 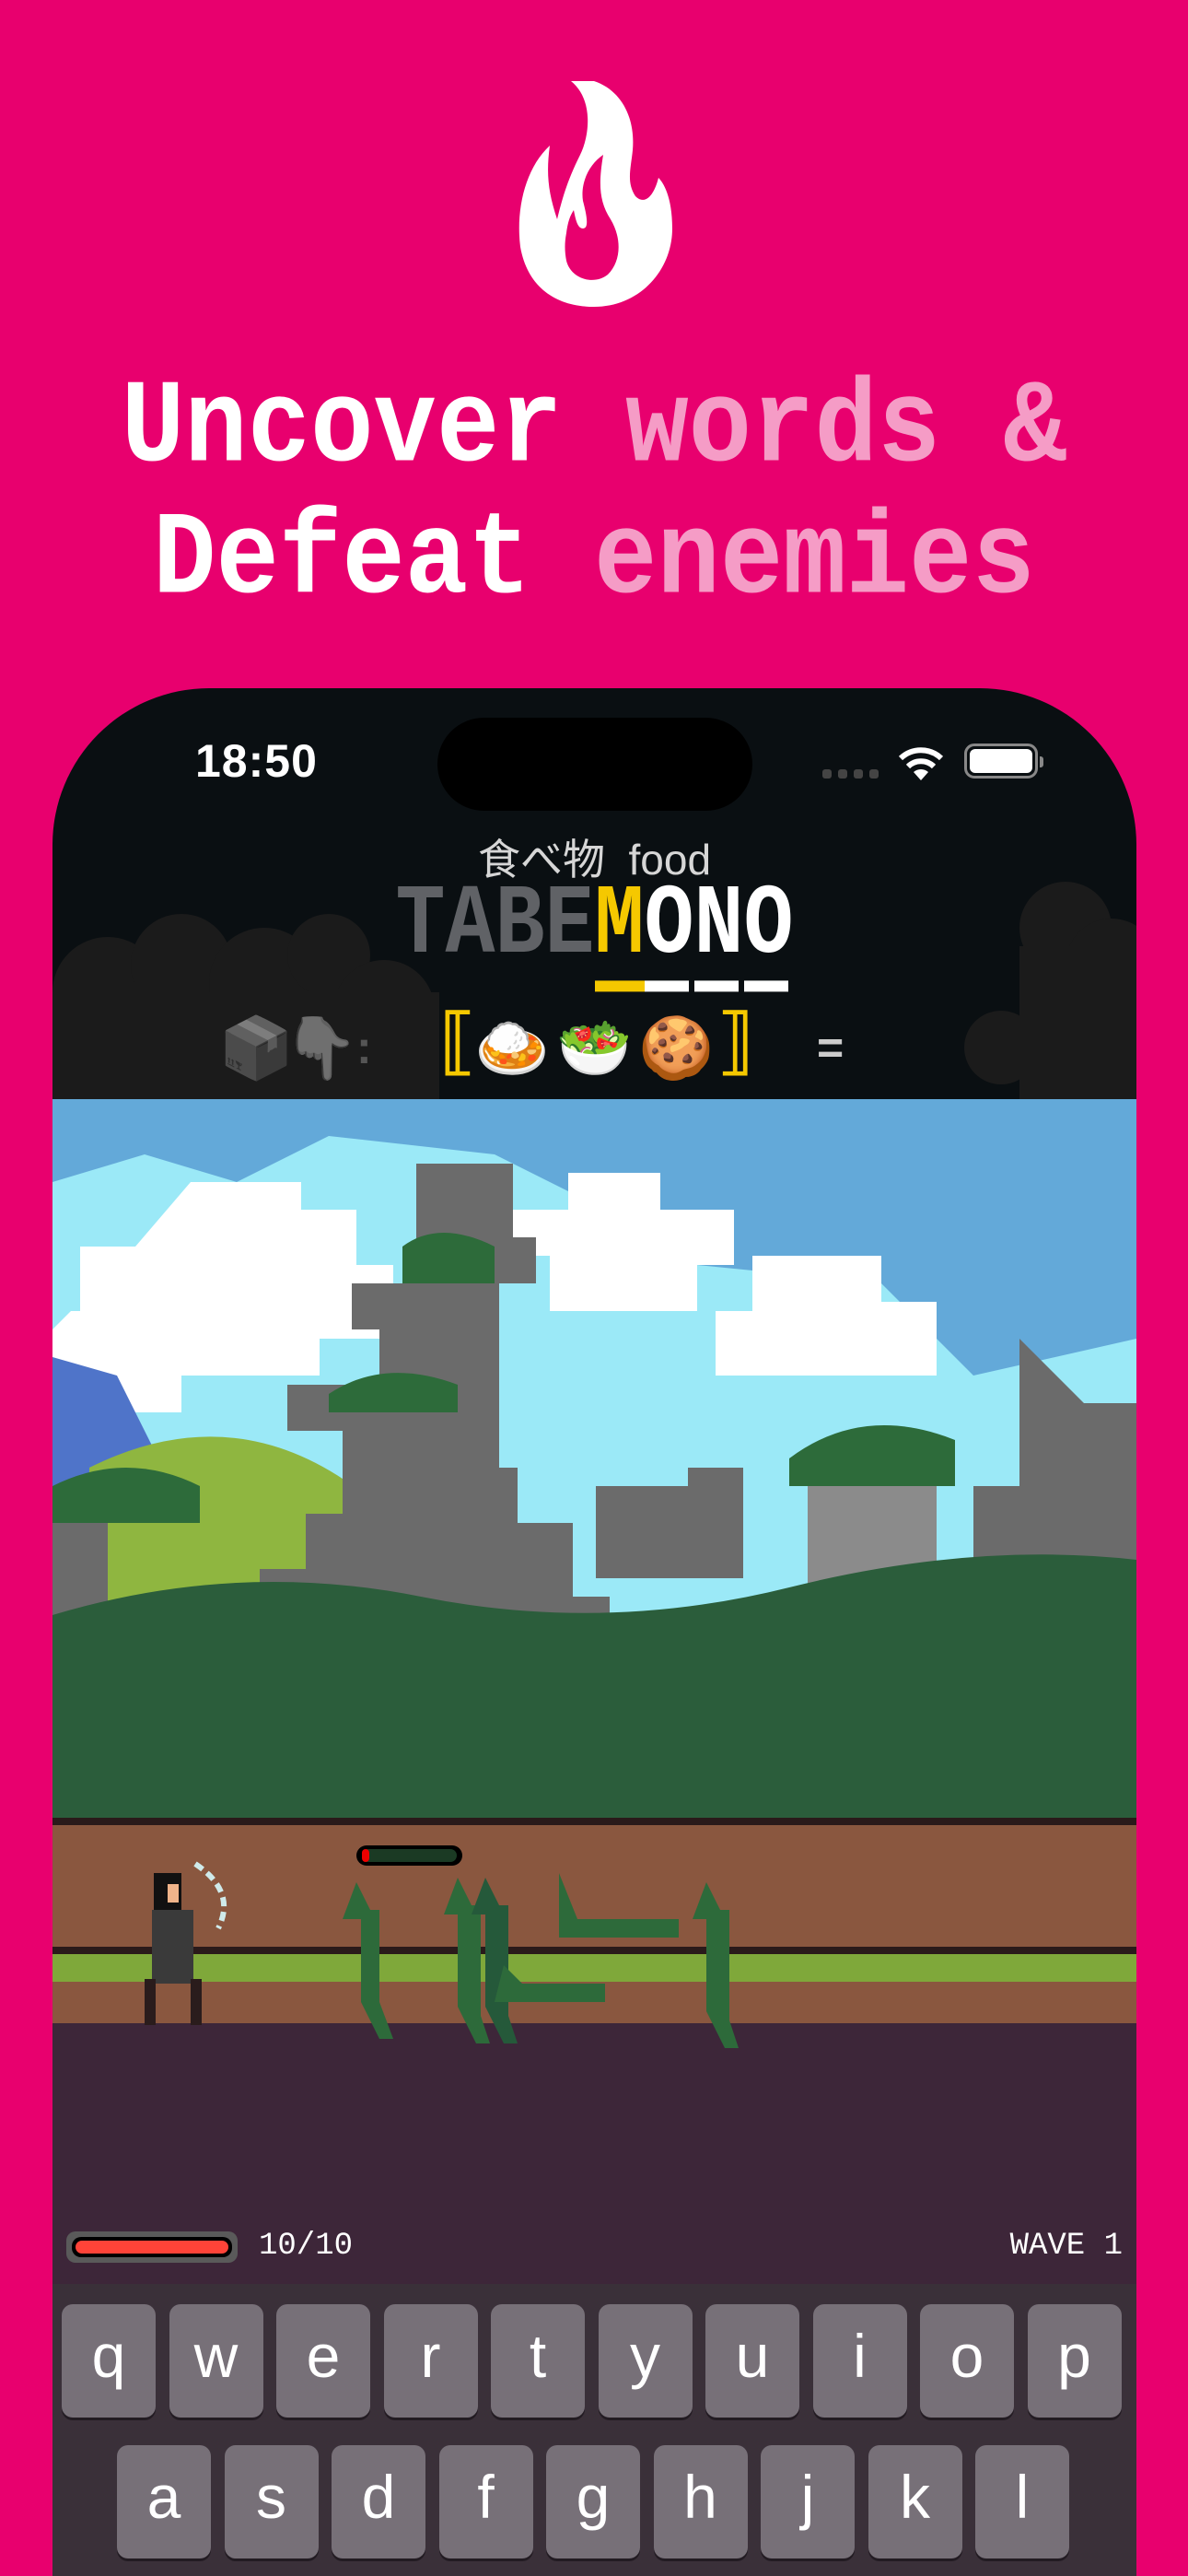 I want to click on emoji-hint-row: 📦 👇 : ⟦ 🍛 🥗 🍪 ⟧ =, so click(x=594, y=1047).